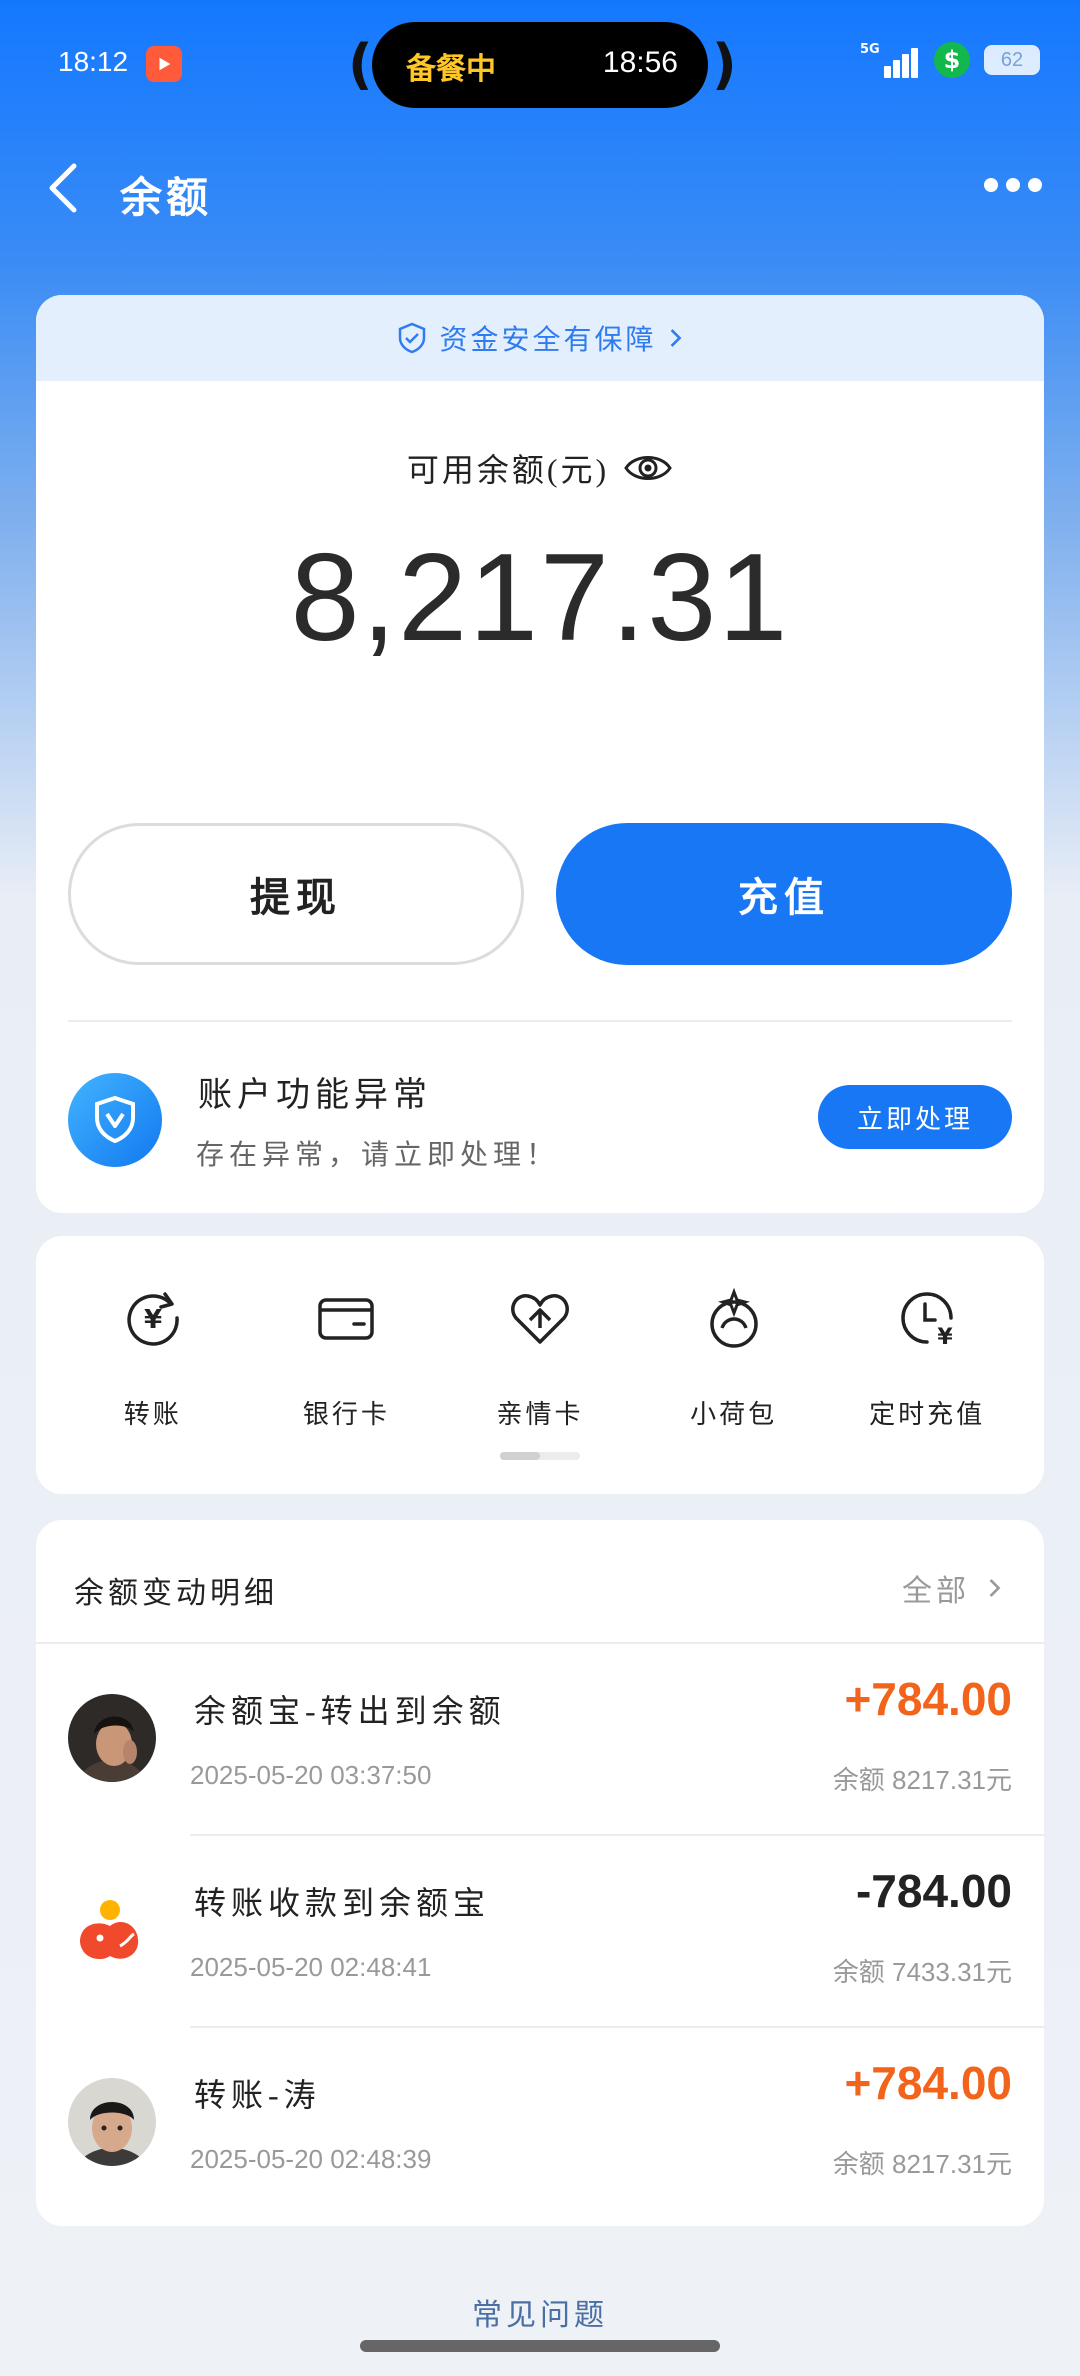 The width and height of the screenshot is (1080, 2376). What do you see at coordinates (540, 2312) in the screenshot?
I see `faq-link: 常见问题` at bounding box center [540, 2312].